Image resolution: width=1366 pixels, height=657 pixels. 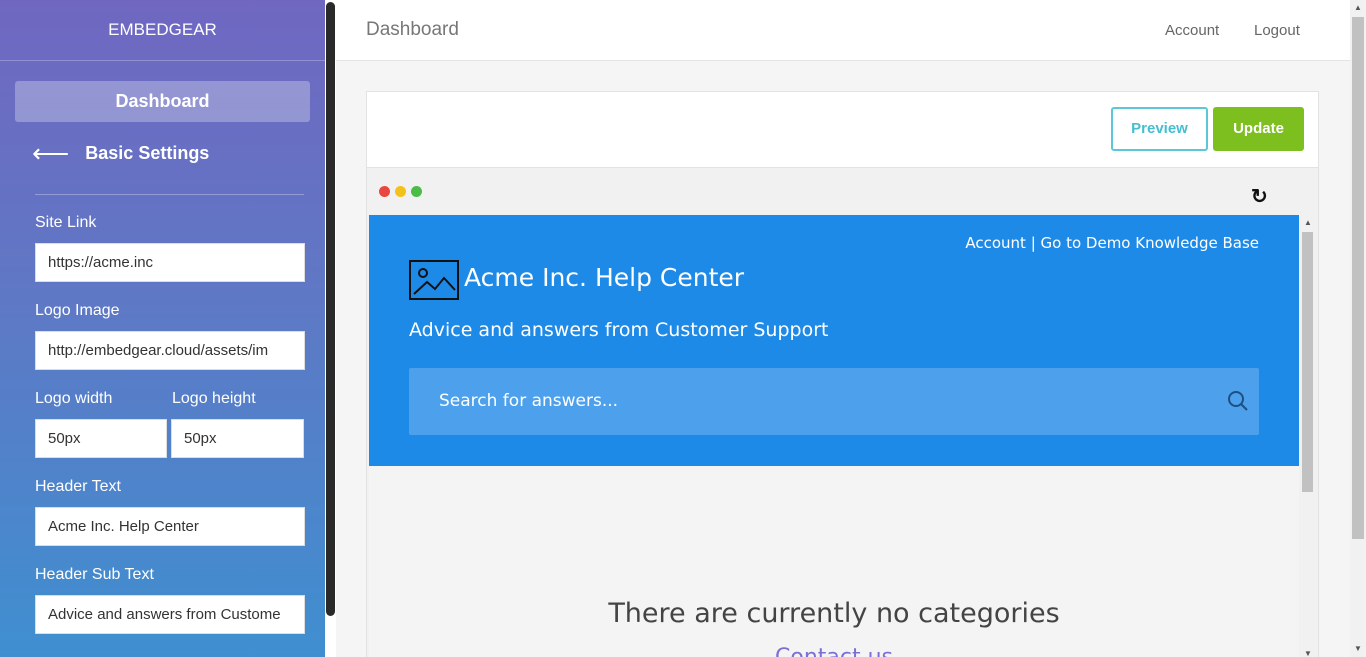 I want to click on logo-width-input: 50px, so click(x=101, y=438).